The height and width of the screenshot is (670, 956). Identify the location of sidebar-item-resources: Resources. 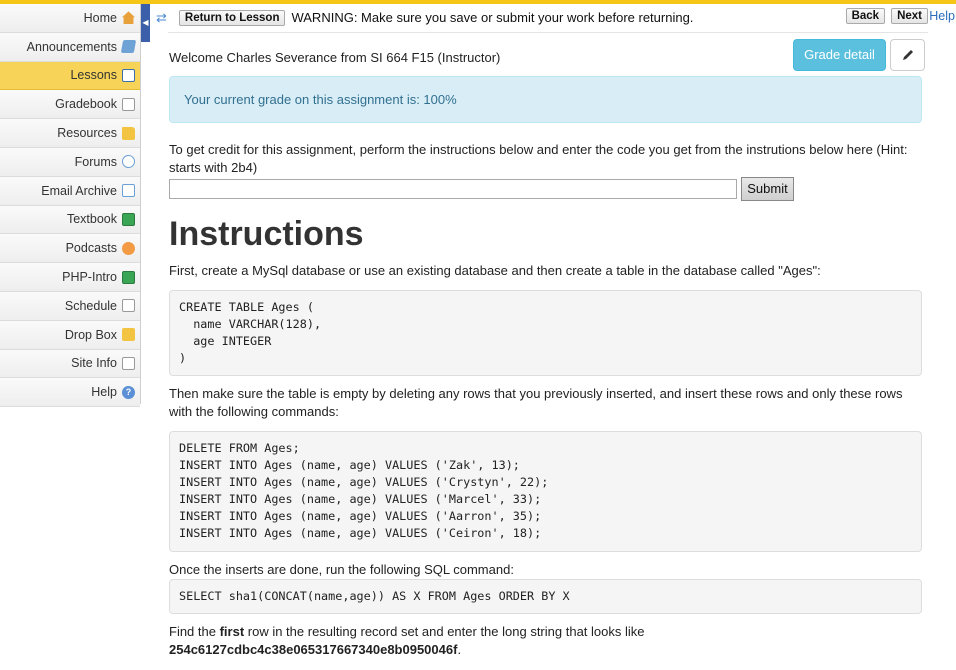
(70, 133).